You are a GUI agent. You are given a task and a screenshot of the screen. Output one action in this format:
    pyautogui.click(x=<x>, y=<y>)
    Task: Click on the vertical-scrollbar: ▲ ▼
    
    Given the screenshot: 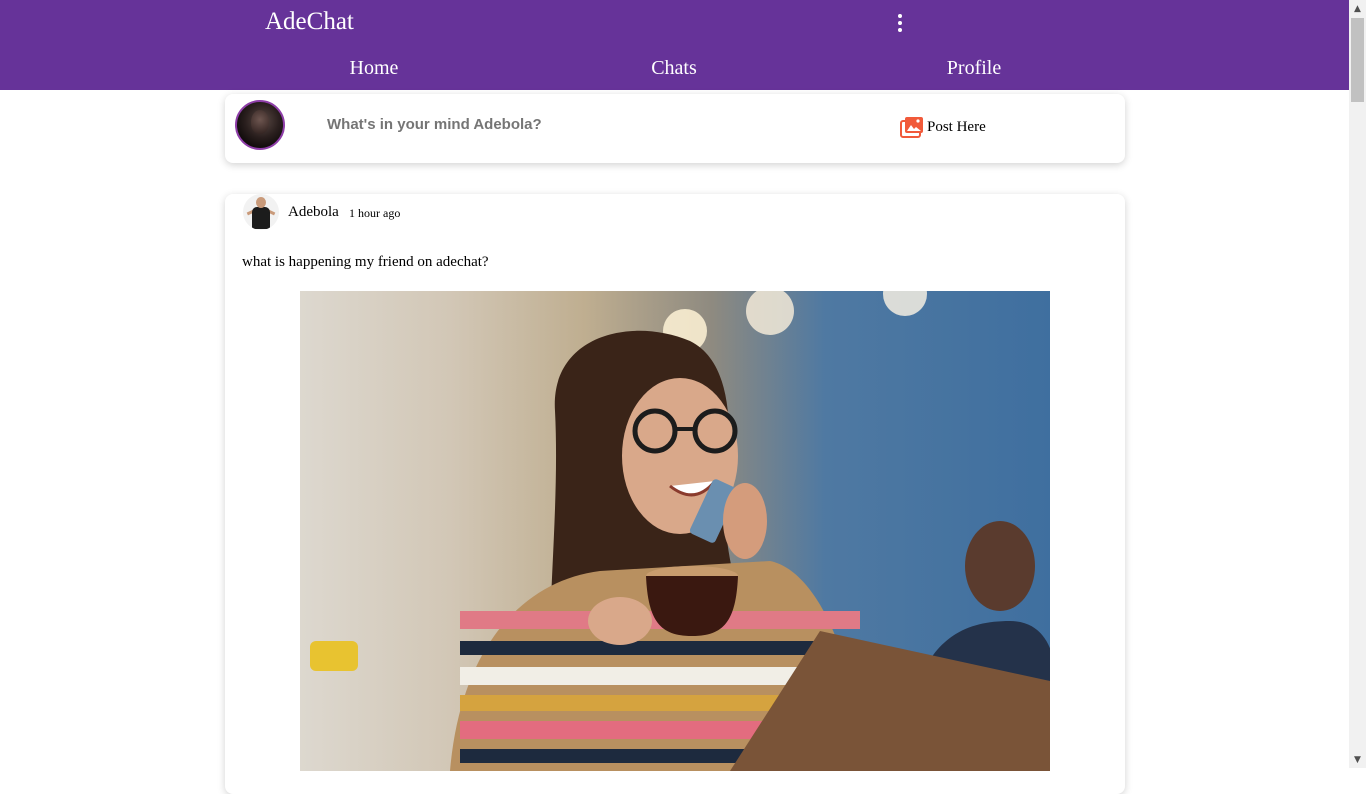 What is the action you would take?
    pyautogui.click(x=1357, y=384)
    